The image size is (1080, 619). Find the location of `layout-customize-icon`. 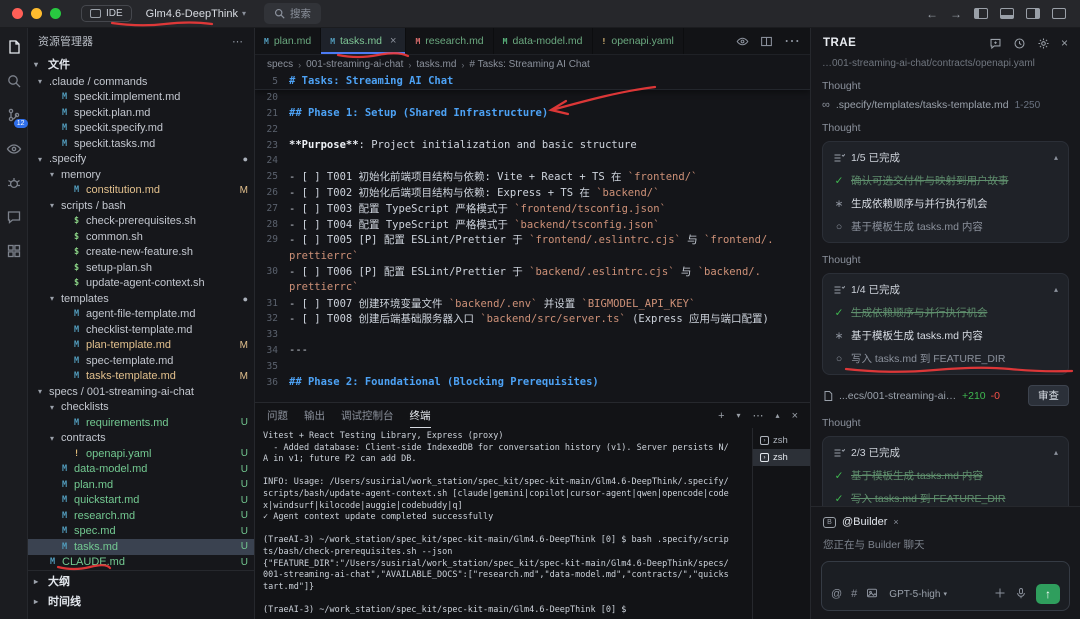

layout-customize-icon is located at coordinates (1059, 13).